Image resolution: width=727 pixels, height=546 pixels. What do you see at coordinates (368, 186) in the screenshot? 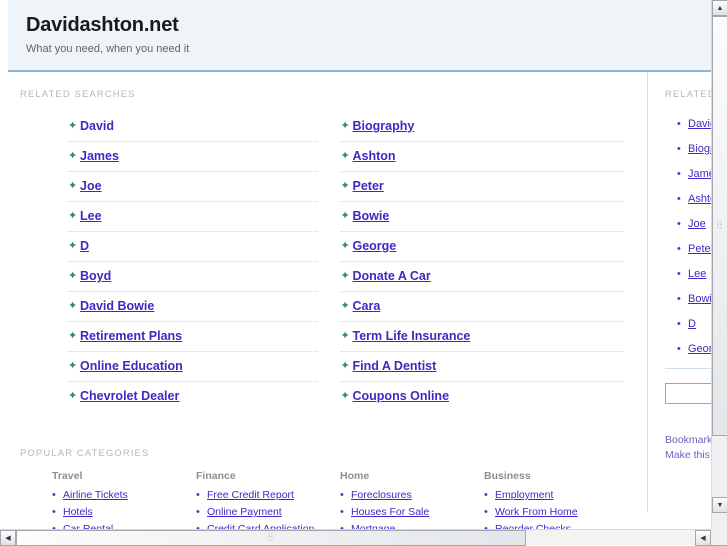
I see `related-search-link: Peter` at bounding box center [368, 186].